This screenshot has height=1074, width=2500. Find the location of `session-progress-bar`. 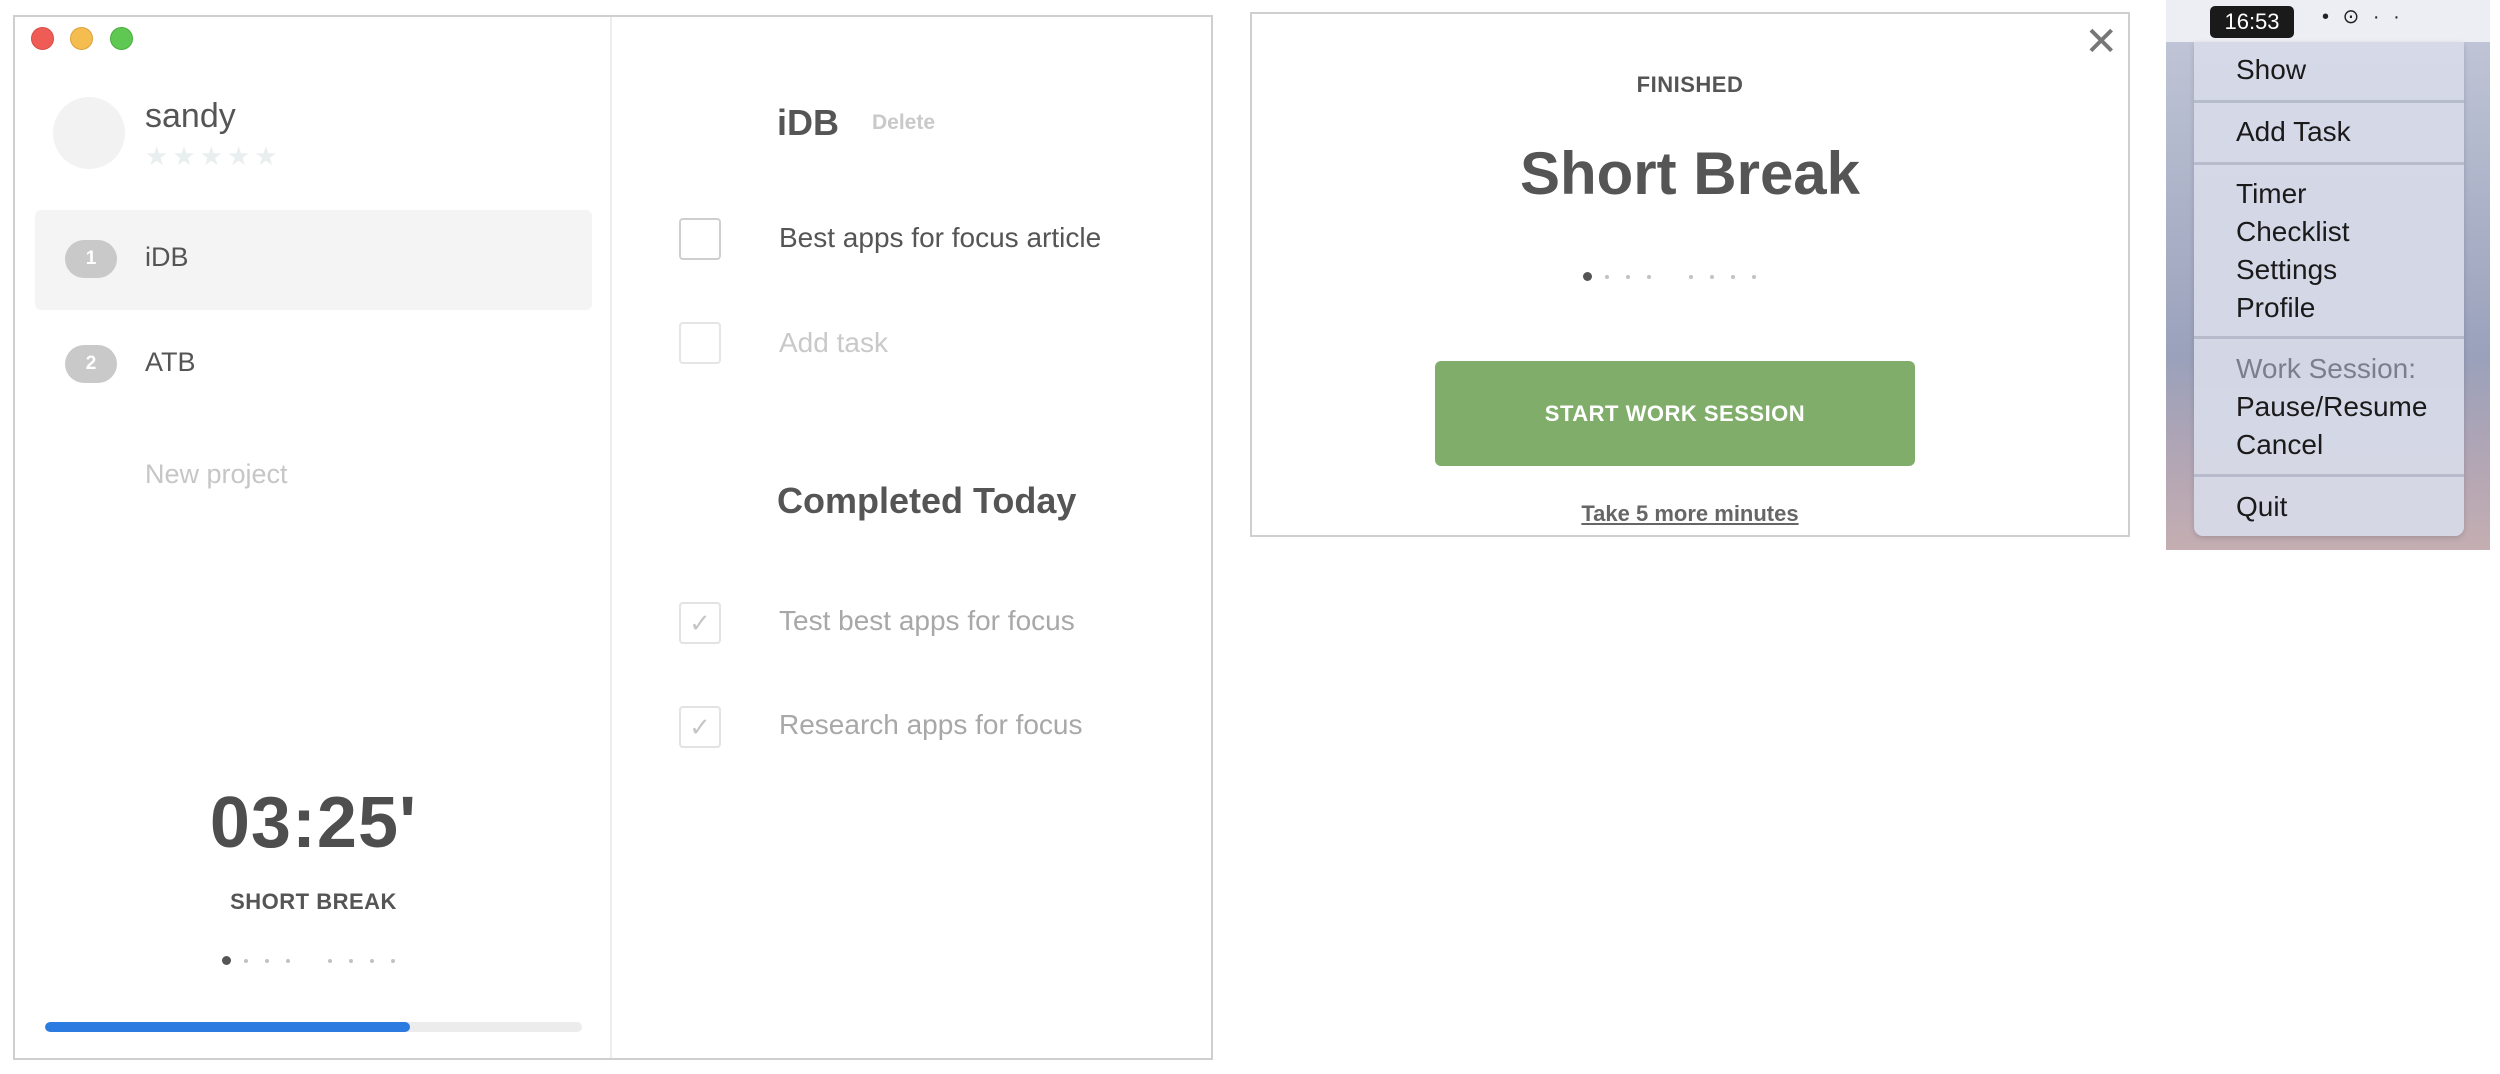

session-progress-bar is located at coordinates (313, 1027).